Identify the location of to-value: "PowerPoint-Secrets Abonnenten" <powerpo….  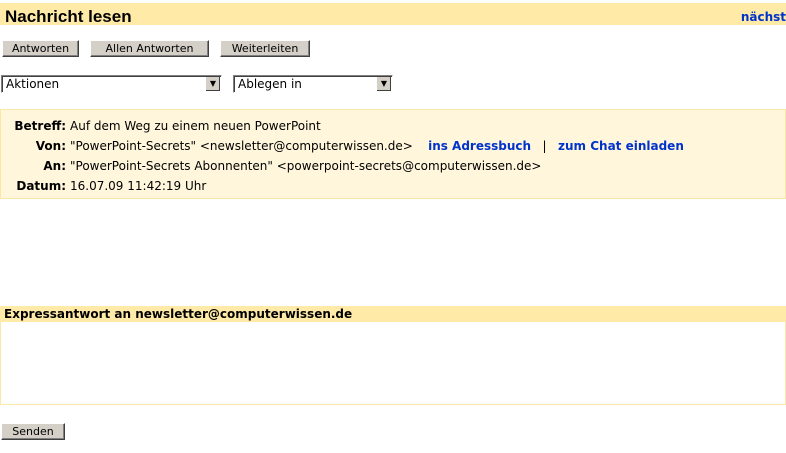
(306, 166).